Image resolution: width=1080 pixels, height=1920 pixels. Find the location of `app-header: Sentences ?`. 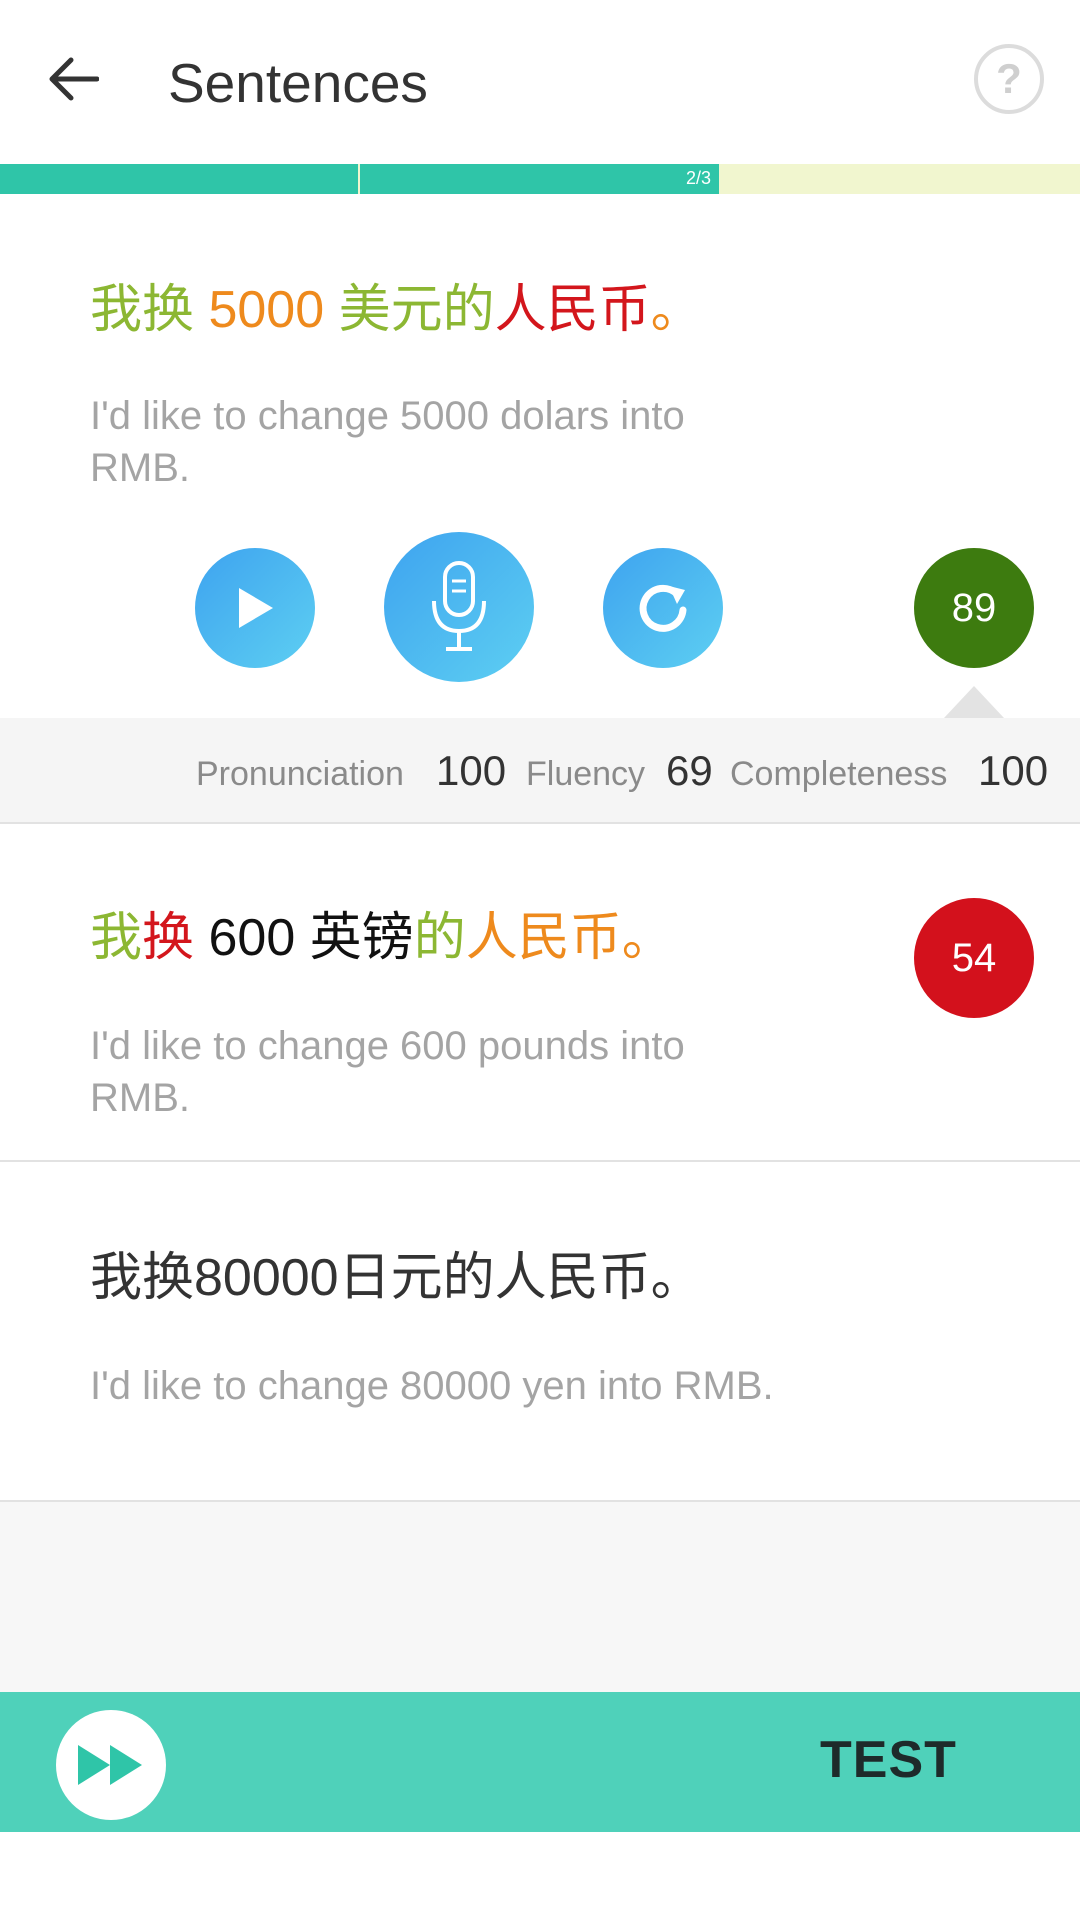

app-header: Sentences ? is located at coordinates (540, 81).